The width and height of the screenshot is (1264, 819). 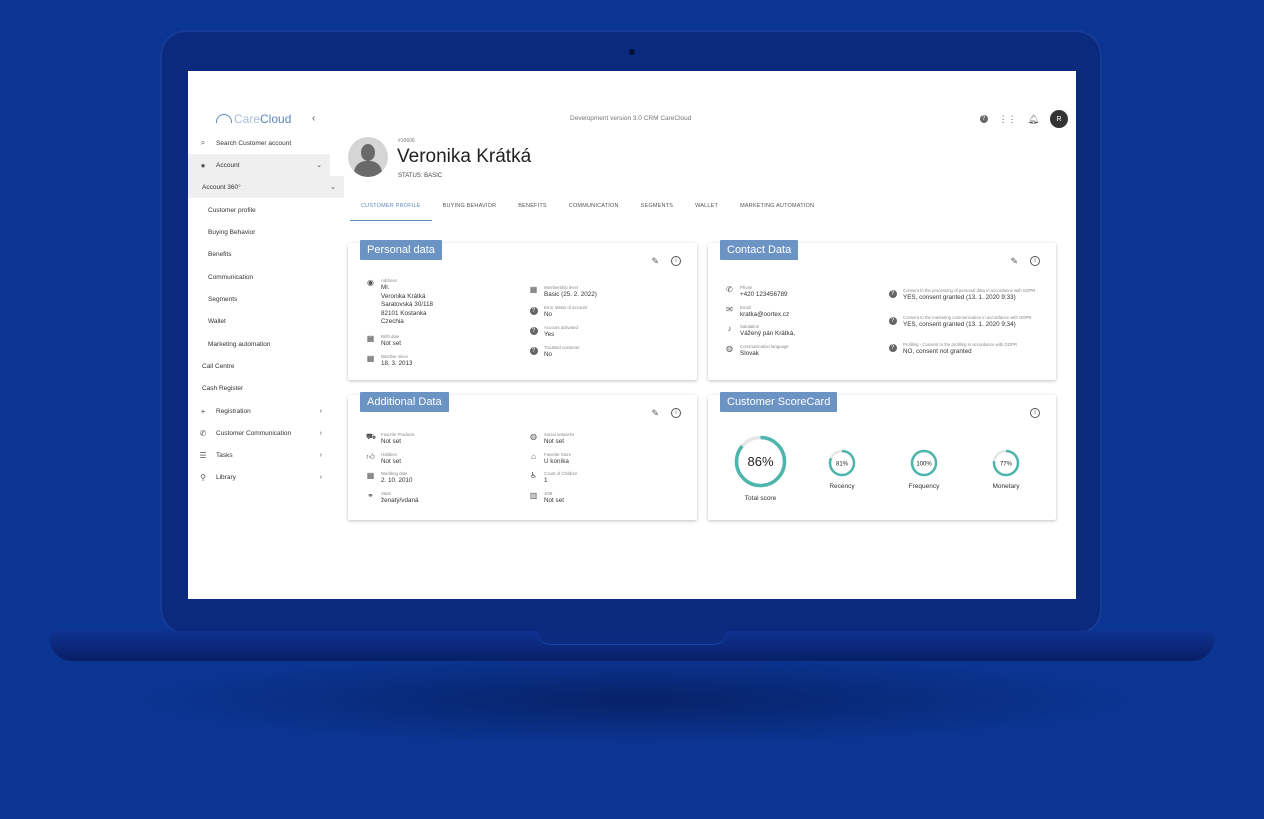 I want to click on address-line: 82101 Kostanka, so click(x=404, y=313).